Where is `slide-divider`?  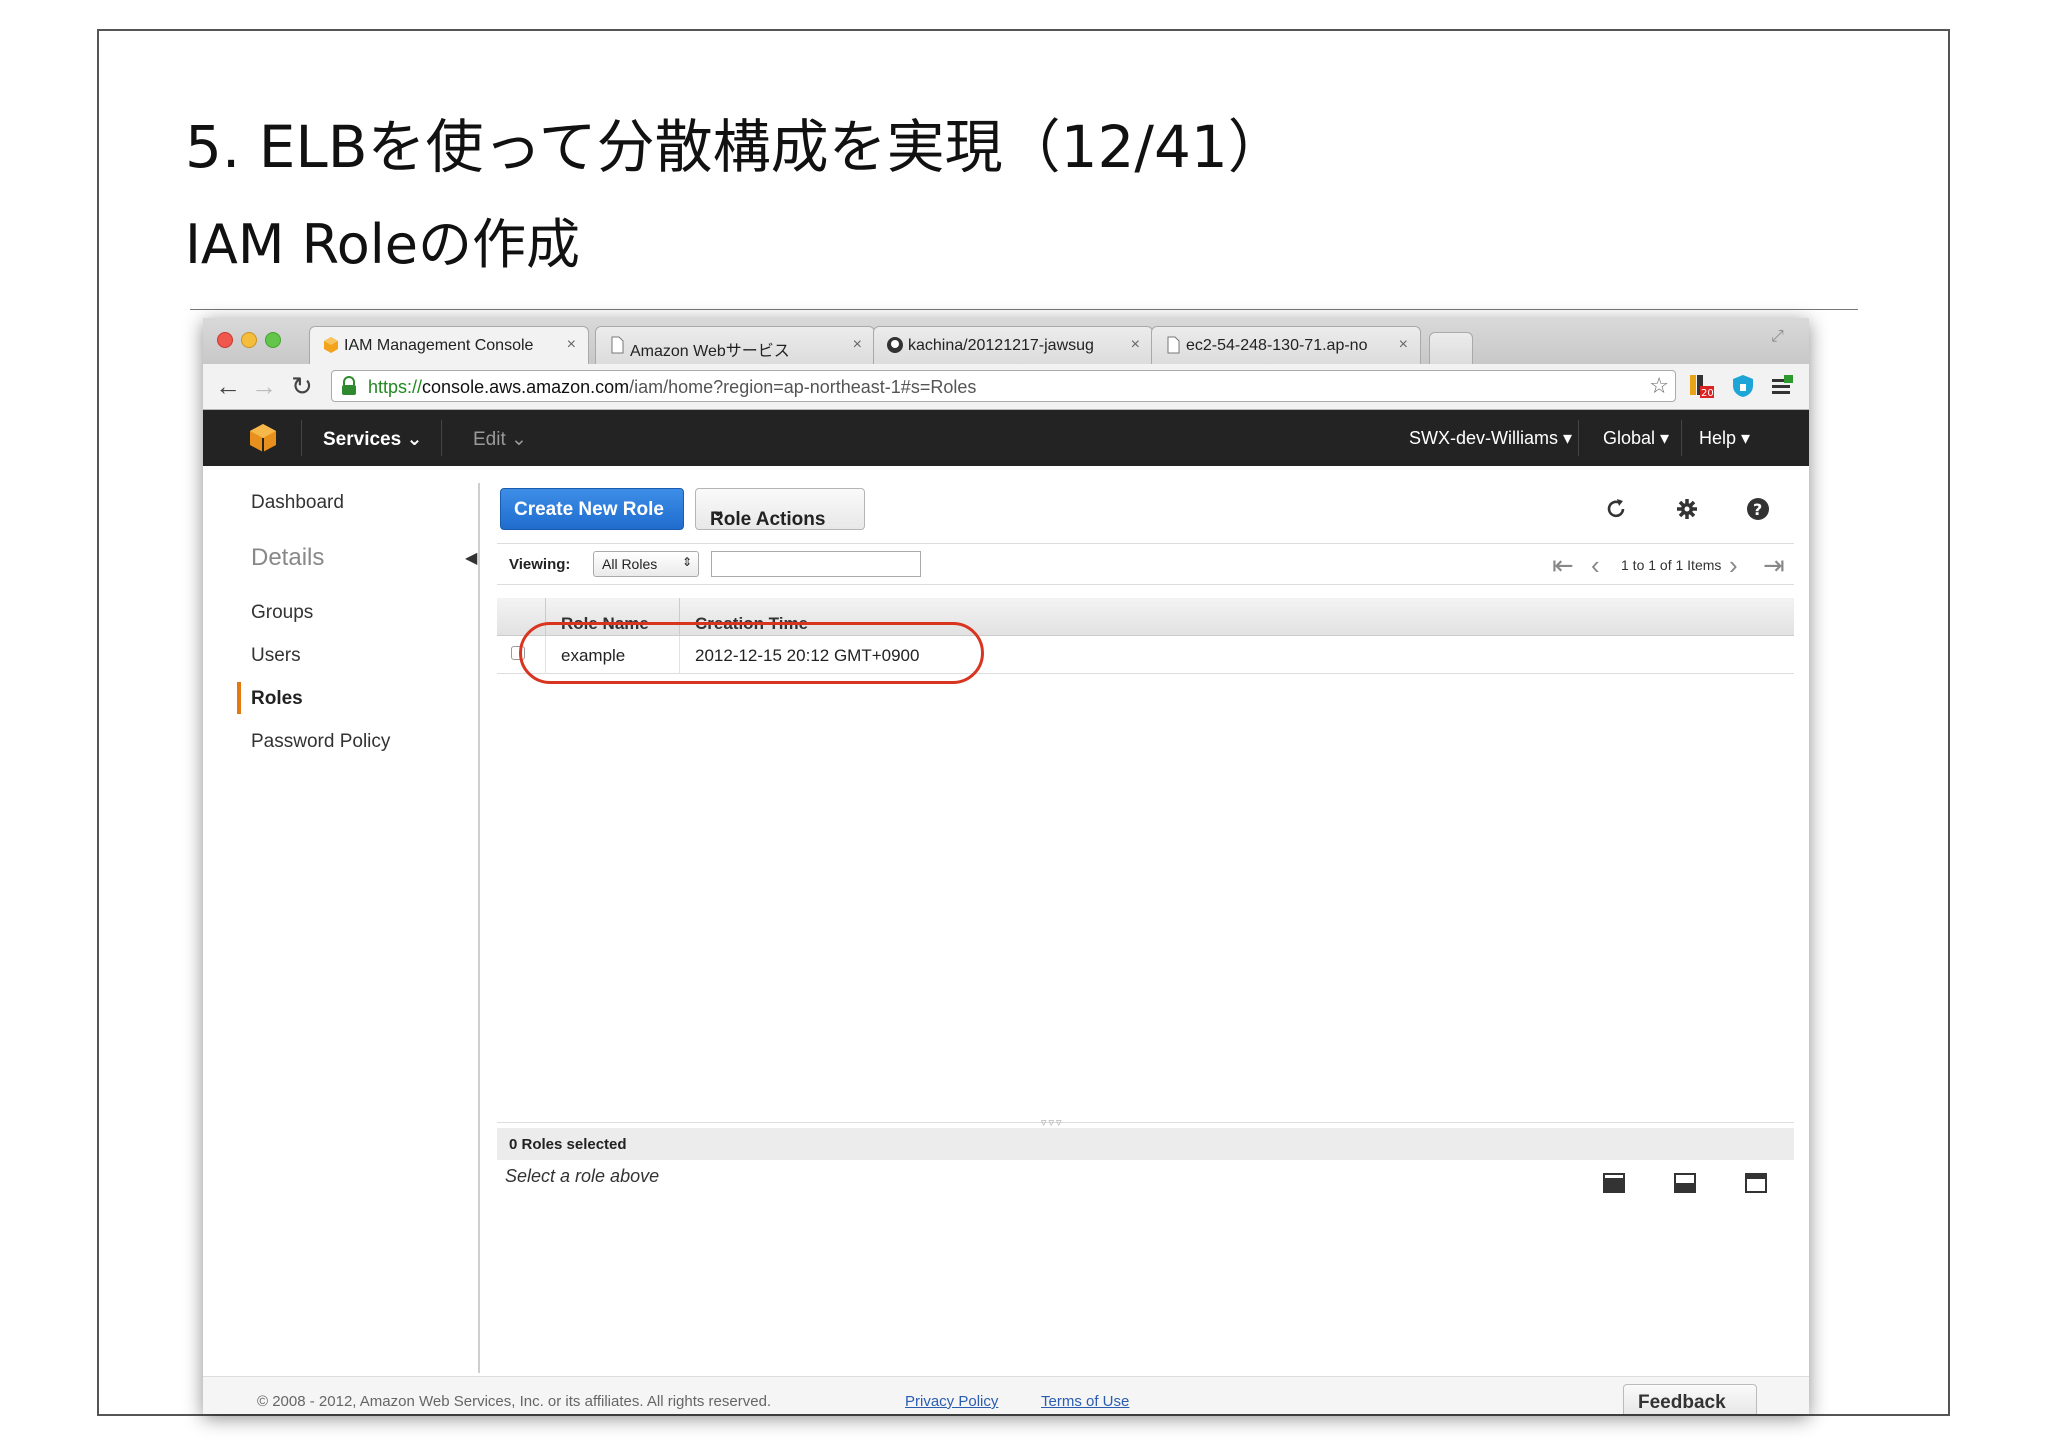
slide-divider is located at coordinates (1024, 309).